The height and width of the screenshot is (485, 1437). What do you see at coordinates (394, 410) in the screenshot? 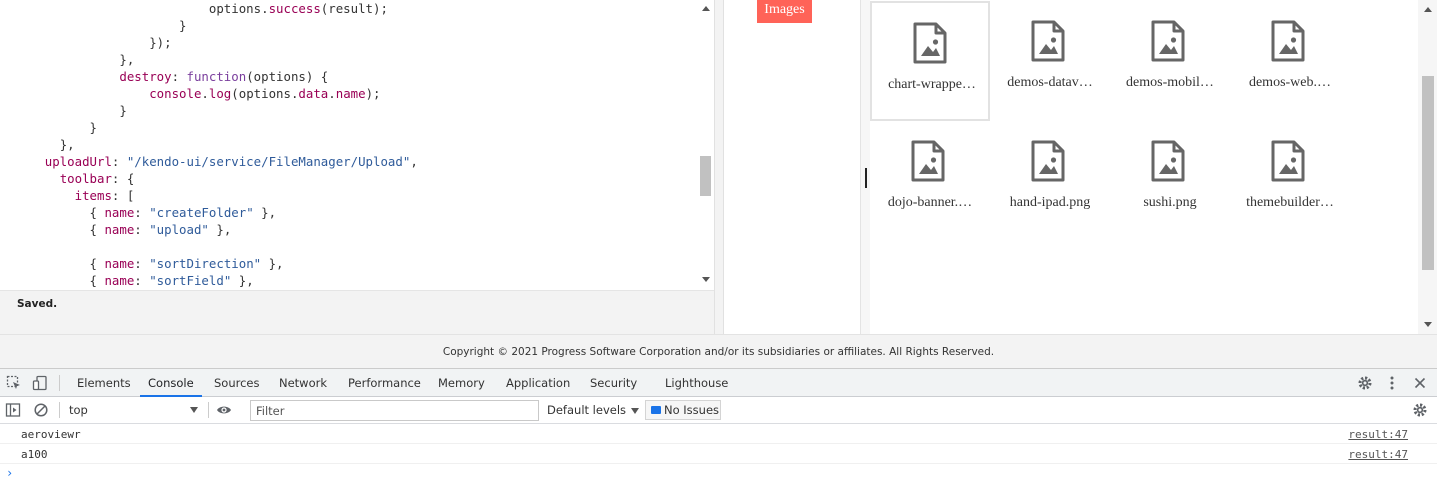
I see `console-filter-input` at bounding box center [394, 410].